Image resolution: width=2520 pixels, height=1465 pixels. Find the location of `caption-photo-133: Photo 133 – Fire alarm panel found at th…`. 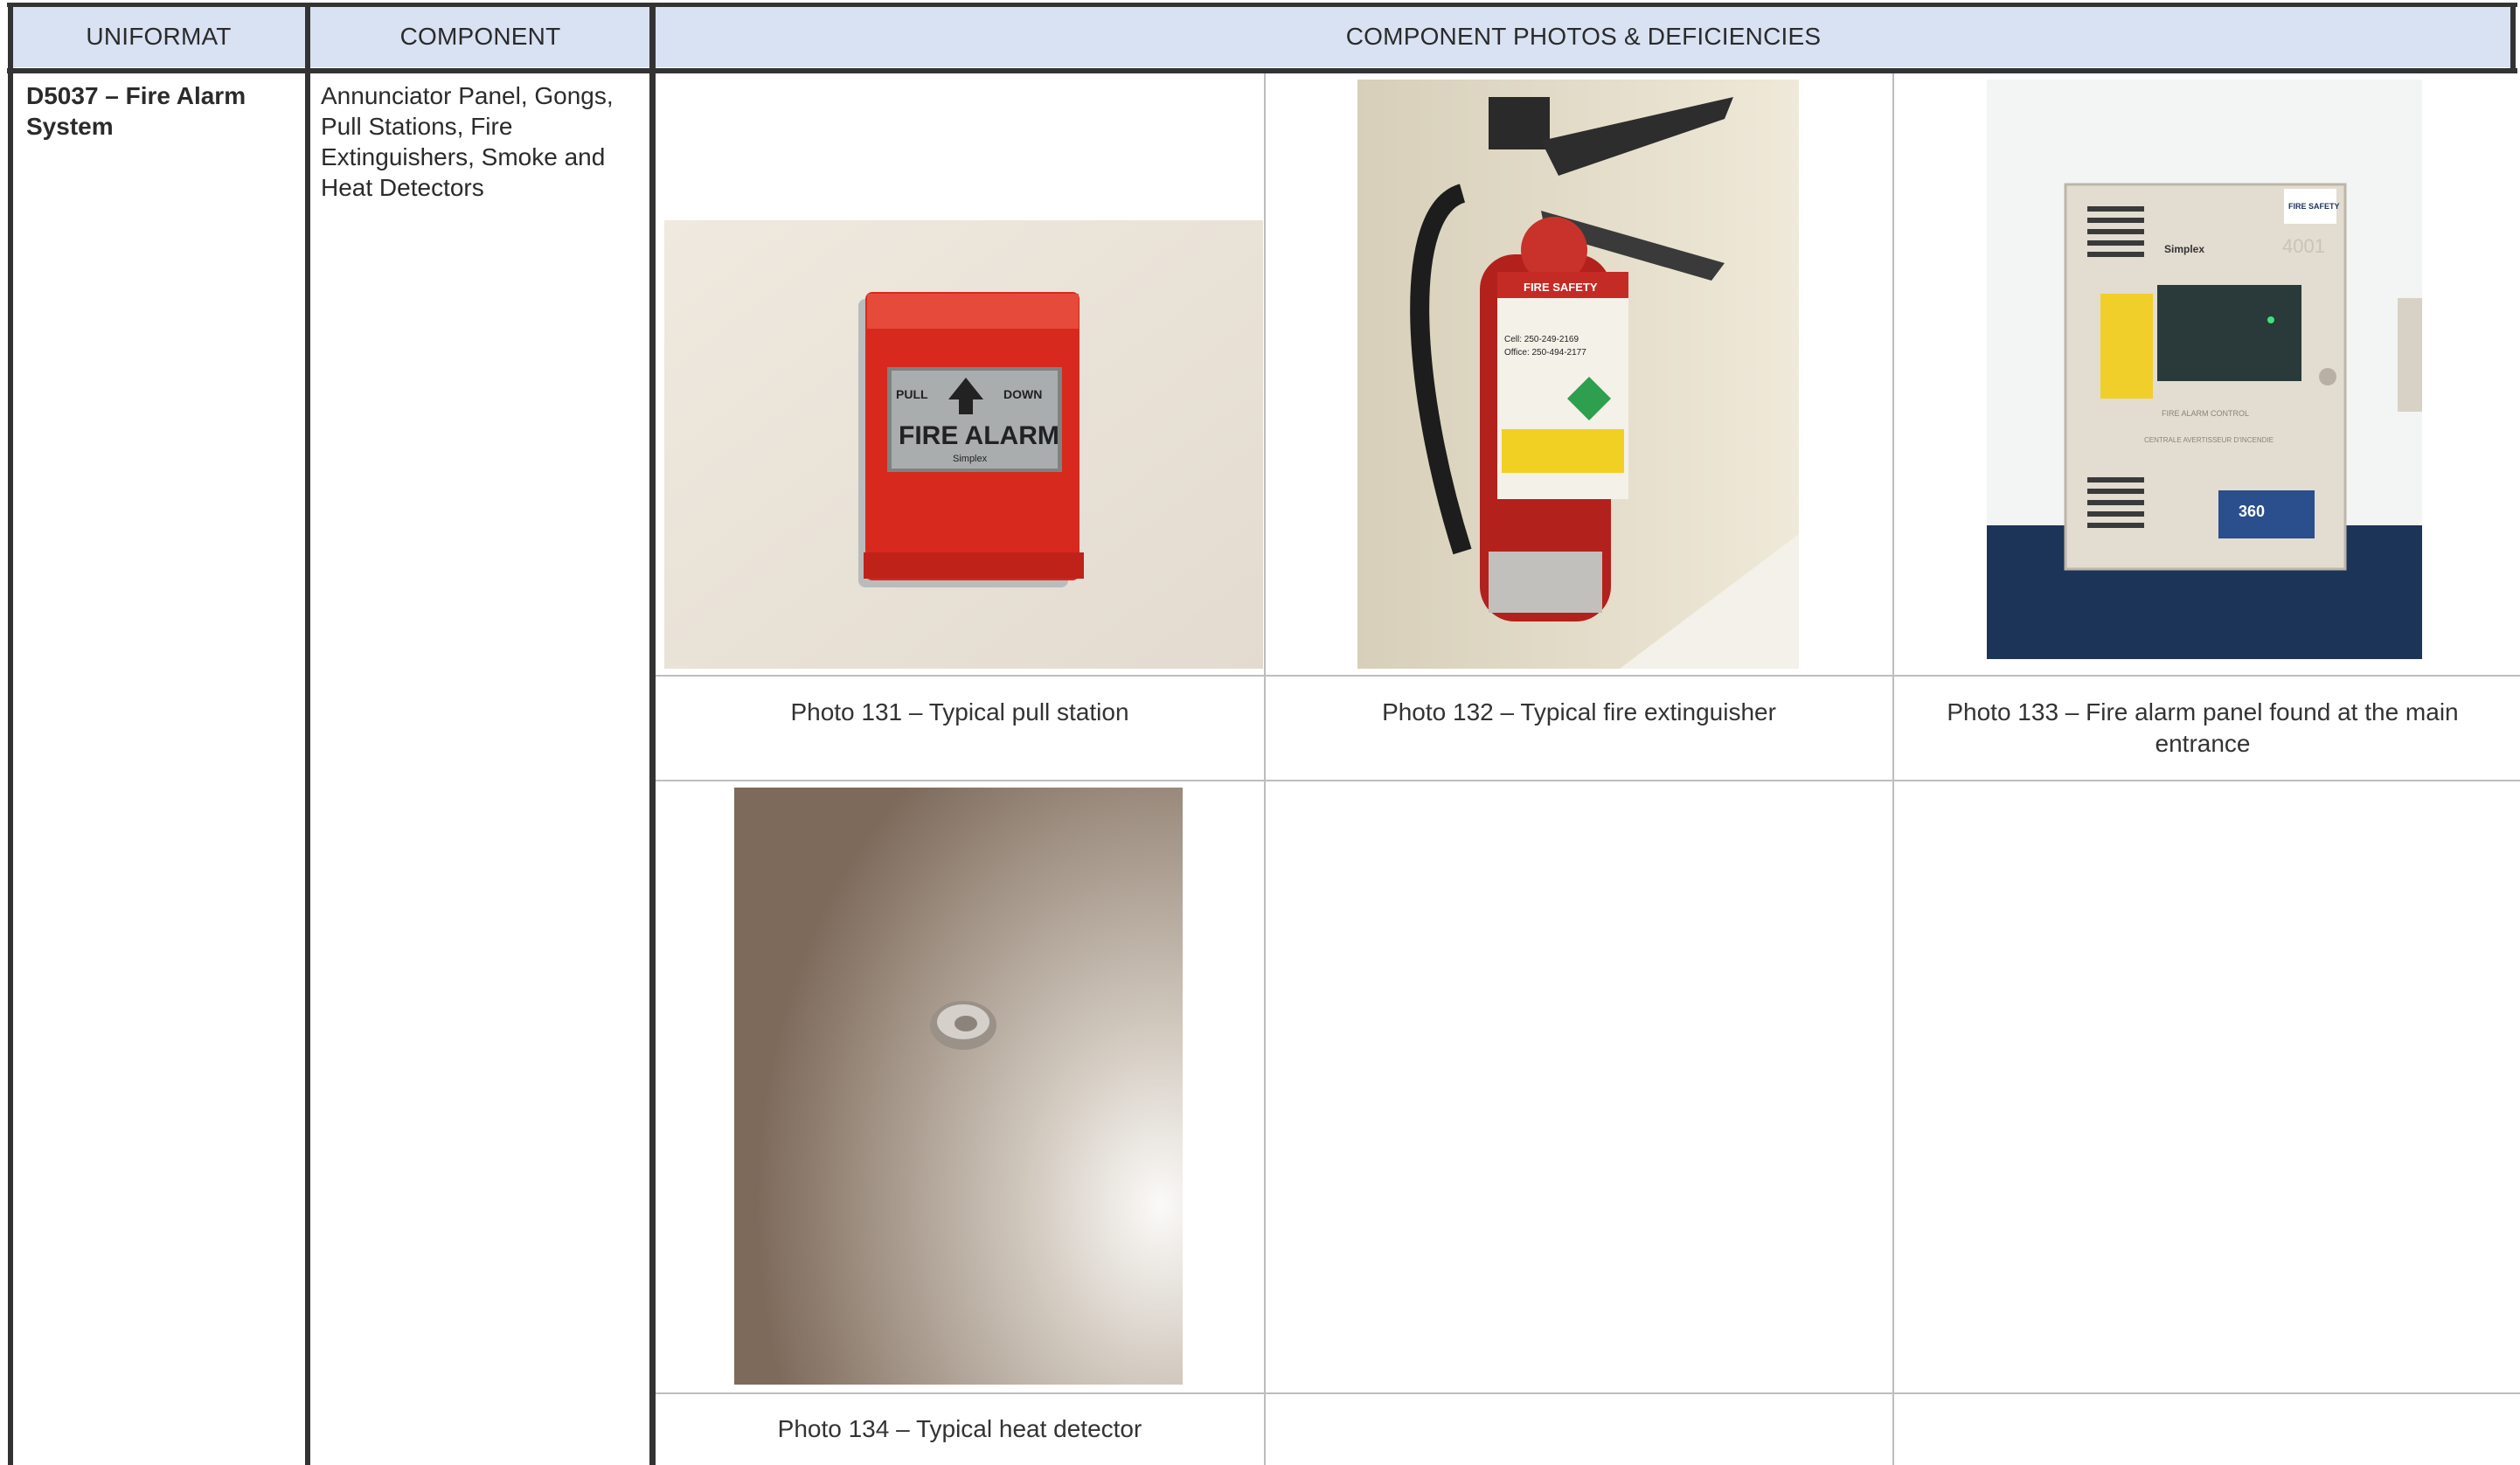

caption-photo-133: Photo 133 – Fire alarm panel found at th… is located at coordinates (2203, 728).